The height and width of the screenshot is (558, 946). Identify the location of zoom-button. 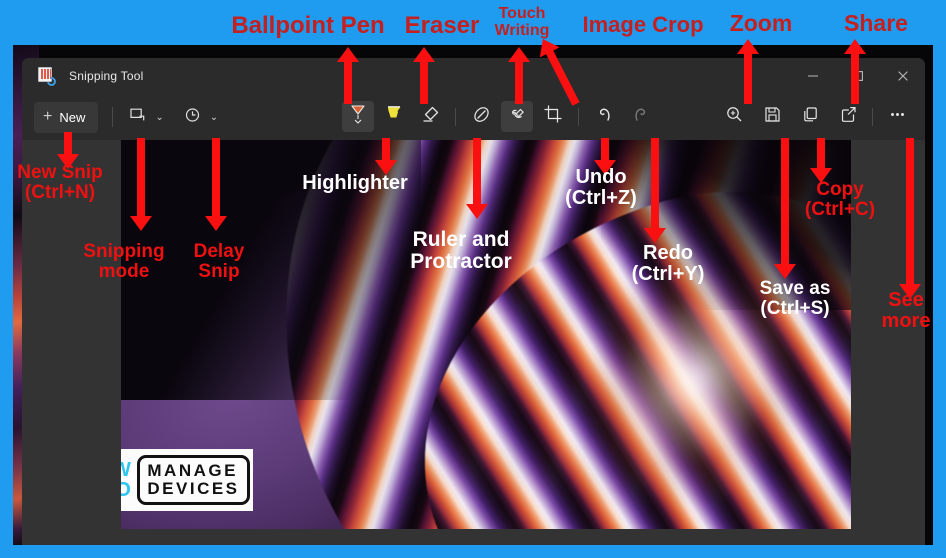
(734, 116).